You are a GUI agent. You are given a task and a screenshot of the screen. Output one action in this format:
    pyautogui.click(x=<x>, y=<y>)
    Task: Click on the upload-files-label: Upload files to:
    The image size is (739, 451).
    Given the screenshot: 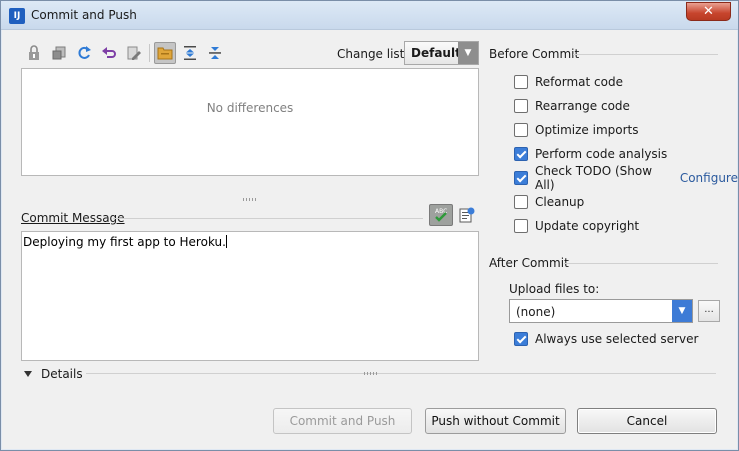 What is the action you would take?
    pyautogui.click(x=554, y=289)
    